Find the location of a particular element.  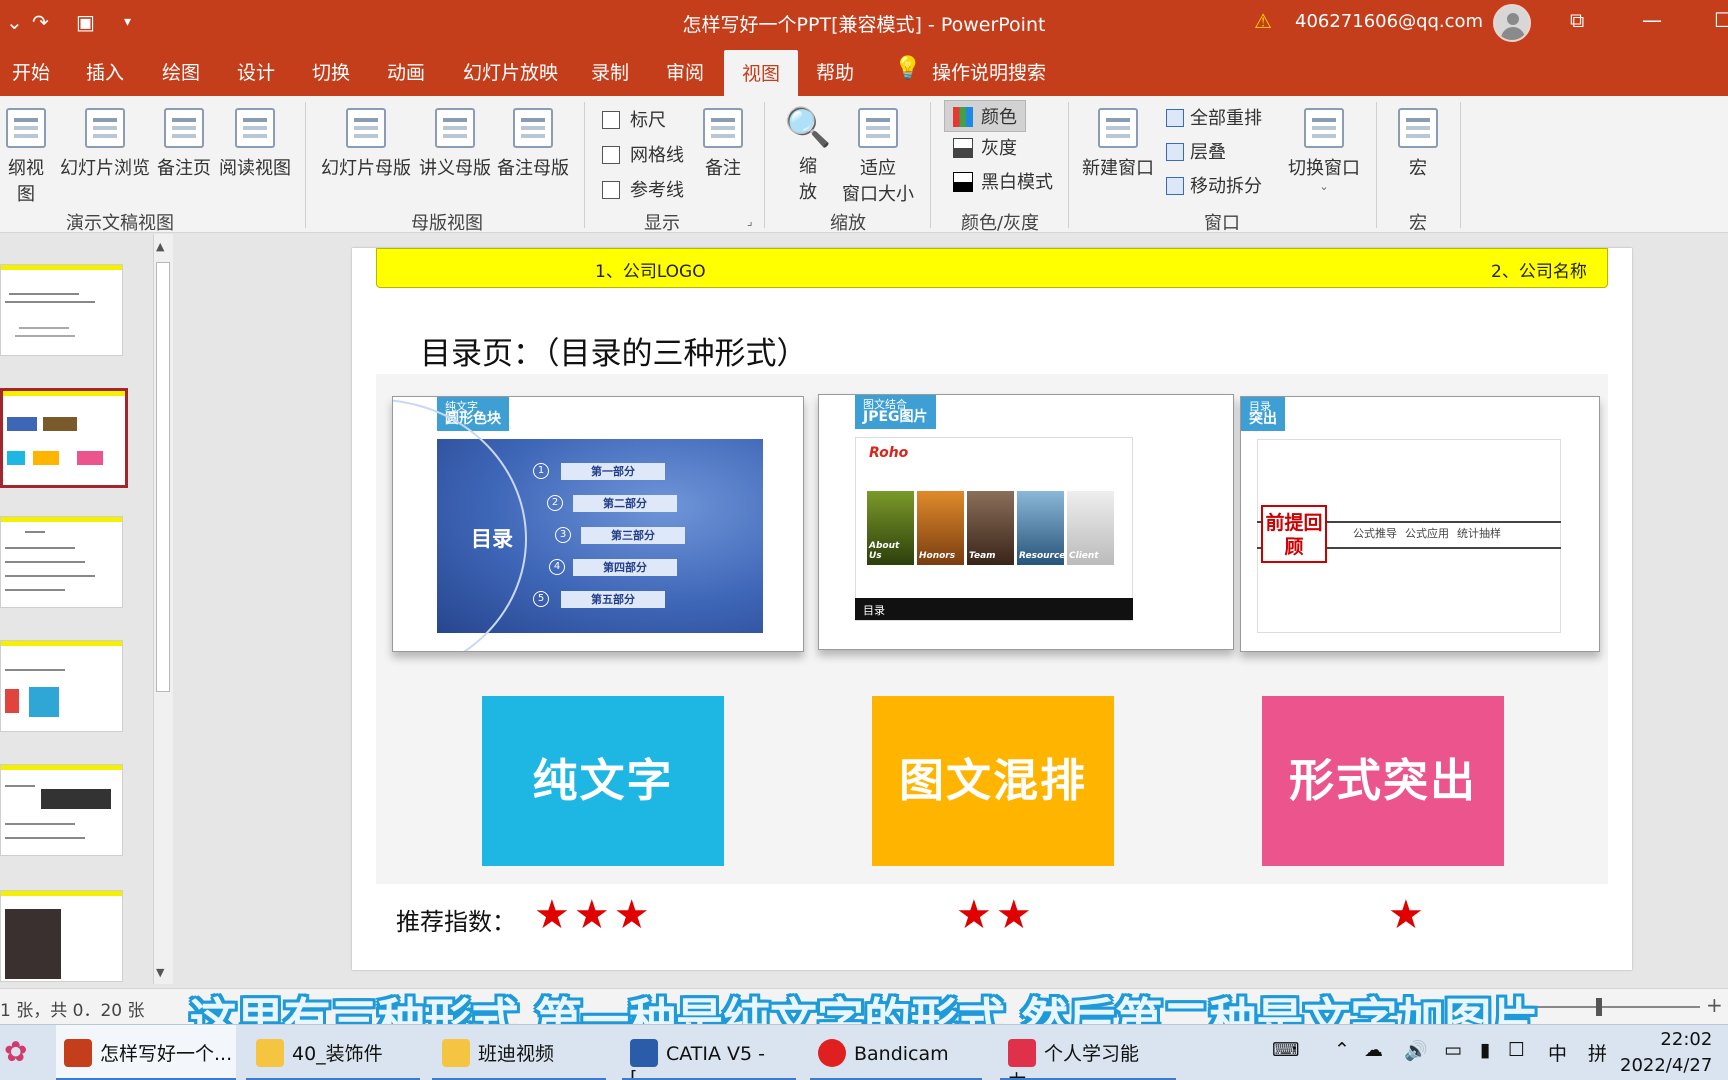

toc-preview-emphasis: 目录 突出 前提回顾 公式推导 公式应用 统计抽样 is located at coordinates (1420, 524).